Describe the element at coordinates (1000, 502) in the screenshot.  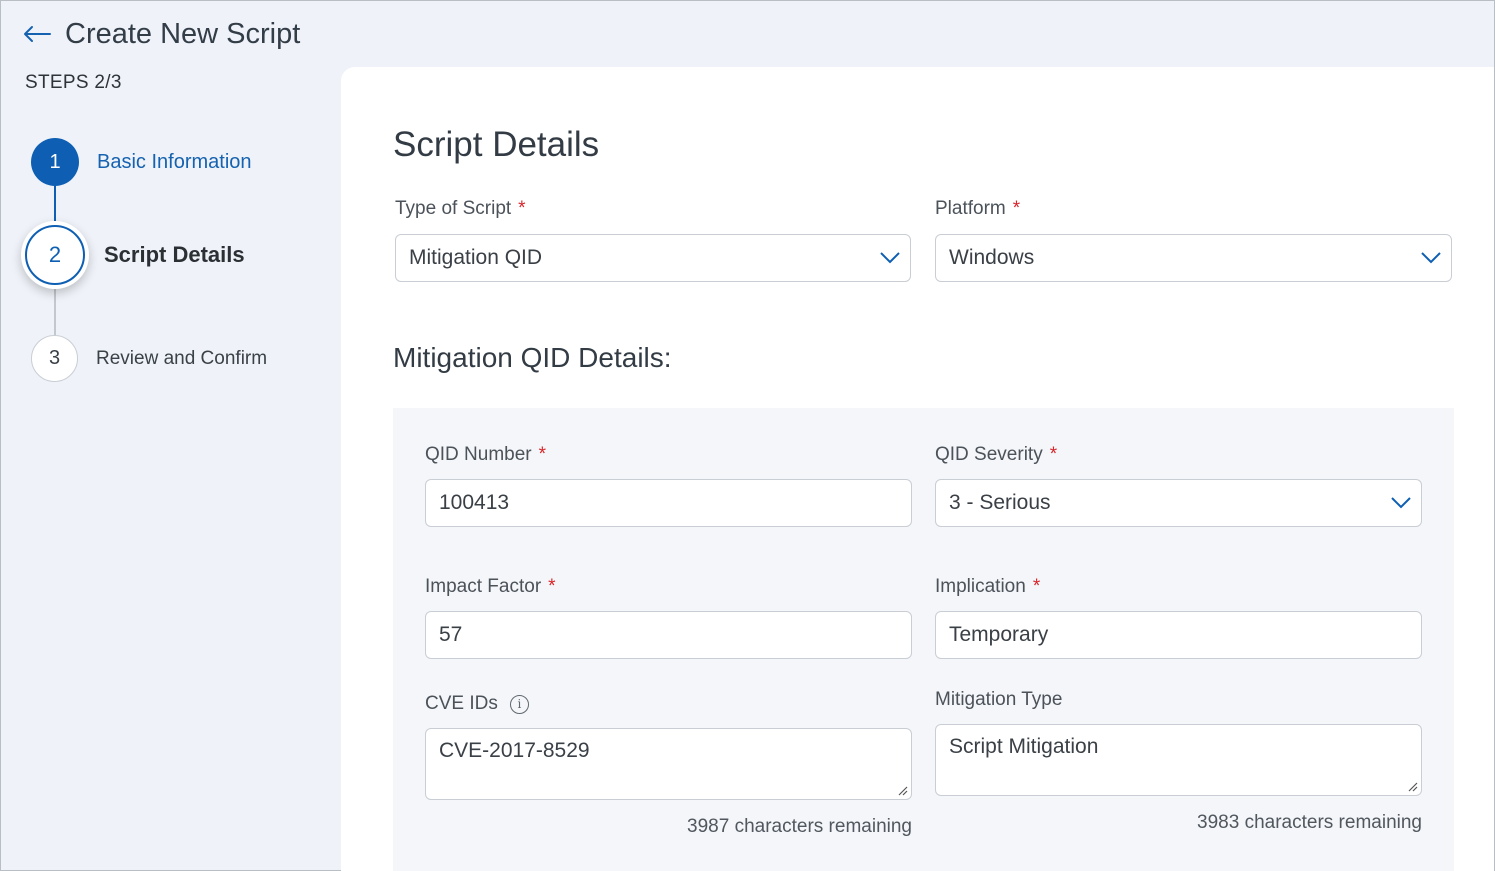
I see `select-value: 3 - Serious` at that location.